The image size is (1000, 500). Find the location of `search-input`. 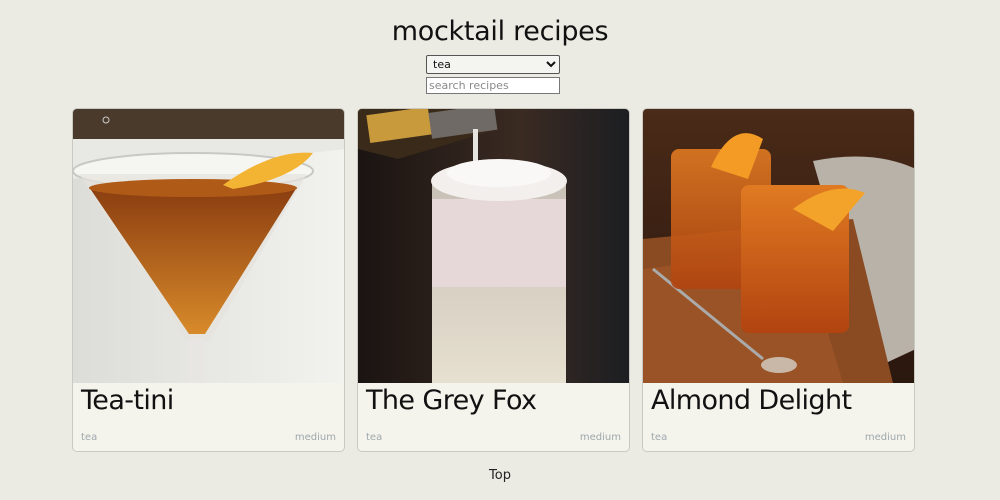

search-input is located at coordinates (493, 85).